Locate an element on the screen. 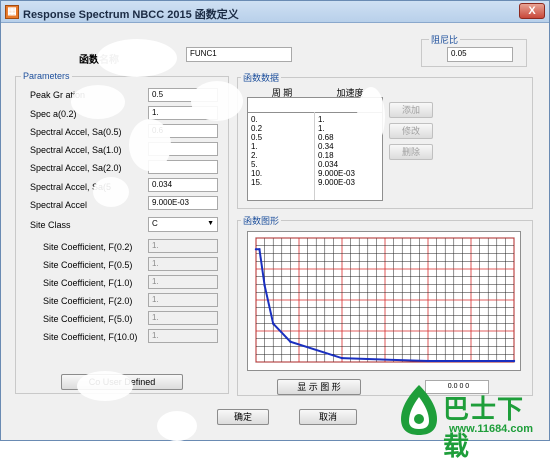 This screenshot has height=463, width=550. table-cell: 0.34 is located at coordinates (336, 146).